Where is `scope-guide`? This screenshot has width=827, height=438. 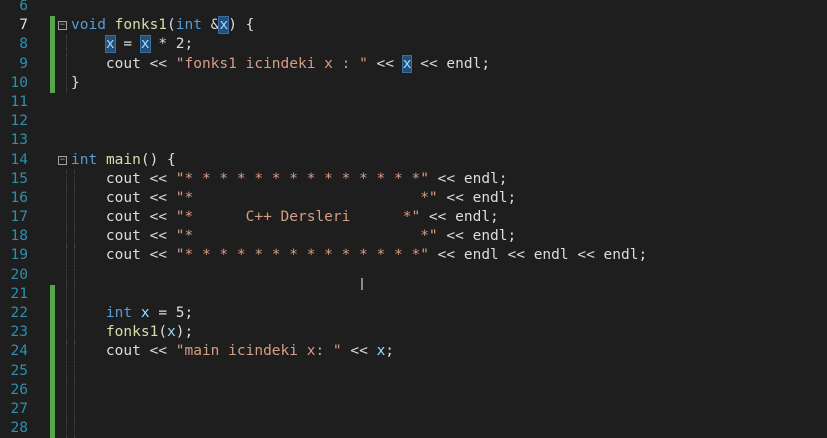
scope-guide is located at coordinates (66, 45).